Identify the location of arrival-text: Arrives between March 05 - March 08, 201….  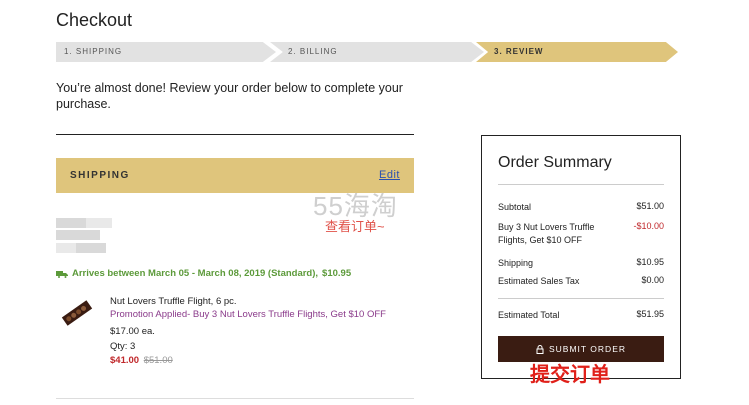
(195, 273).